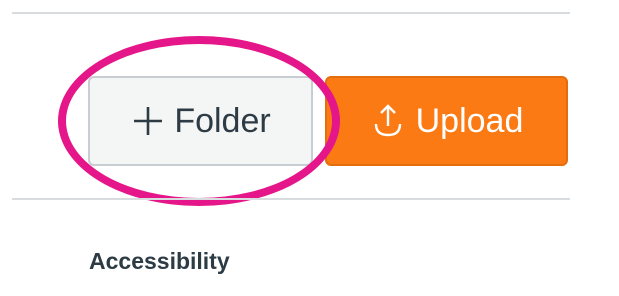 This screenshot has height=296, width=619. Describe the element at coordinates (388, 121) in the screenshot. I see `upload-icon` at that location.